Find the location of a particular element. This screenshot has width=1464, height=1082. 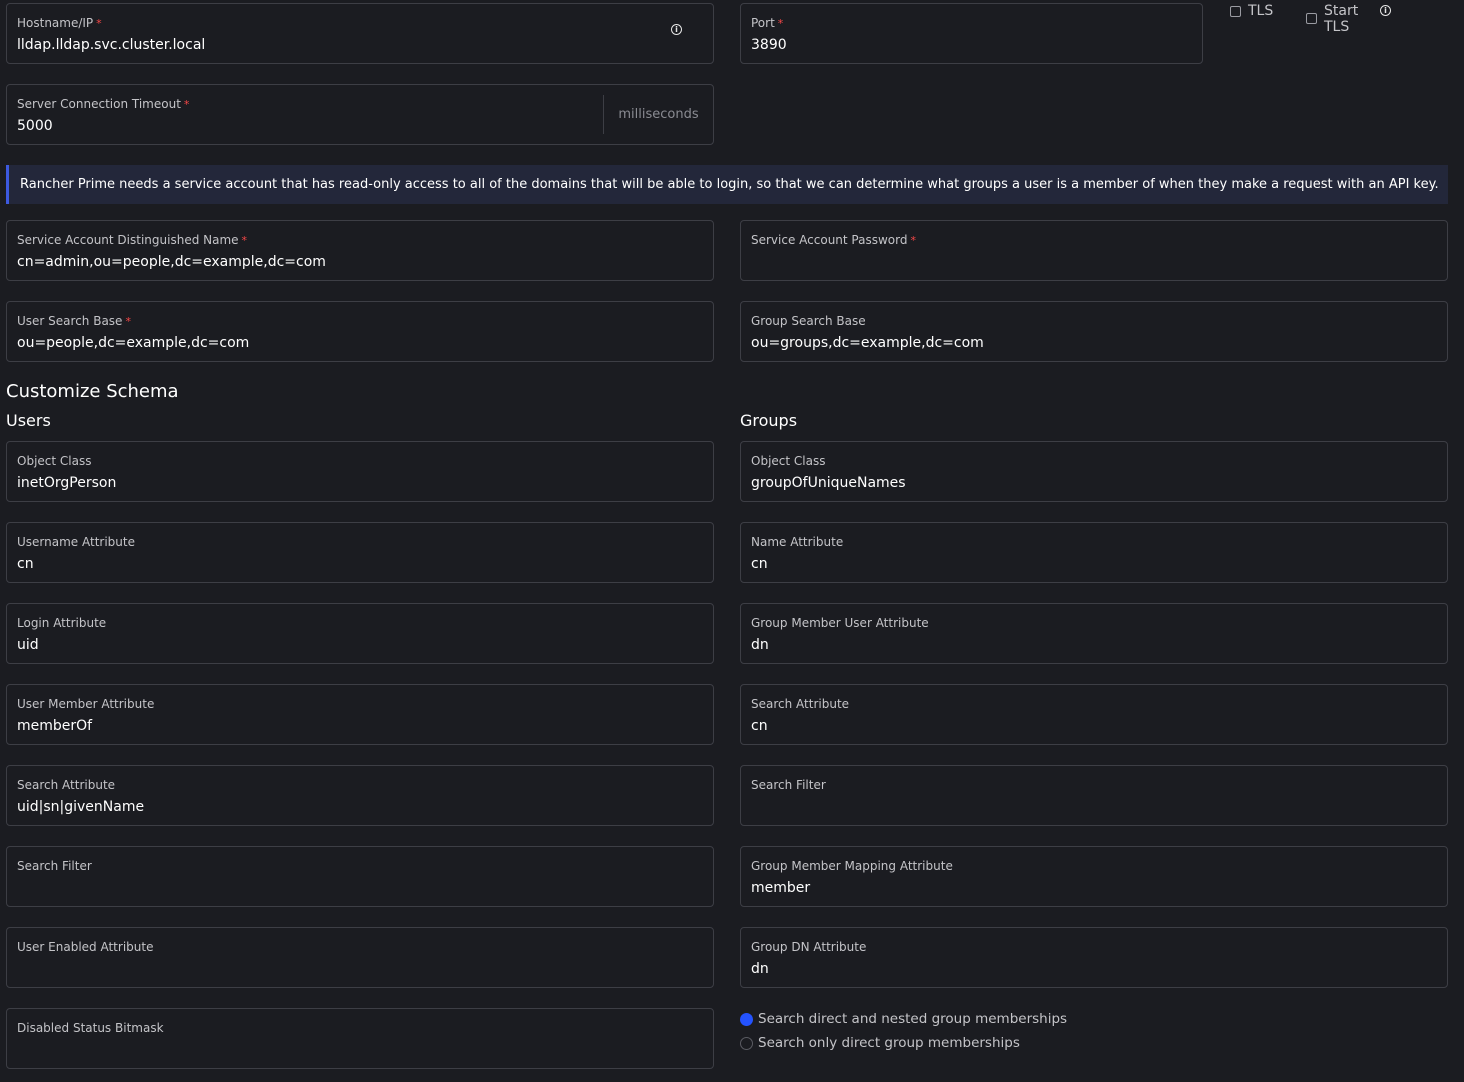

hostname-label: Hostname/IP * is located at coordinates (59, 23).